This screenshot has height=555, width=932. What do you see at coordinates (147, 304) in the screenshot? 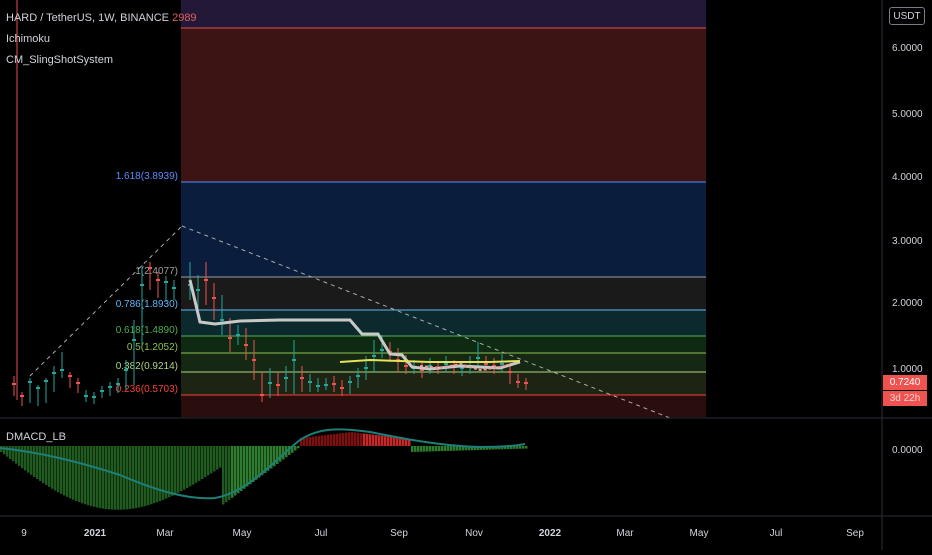
I see `fib-label: 0.786(1.8930)` at bounding box center [147, 304].